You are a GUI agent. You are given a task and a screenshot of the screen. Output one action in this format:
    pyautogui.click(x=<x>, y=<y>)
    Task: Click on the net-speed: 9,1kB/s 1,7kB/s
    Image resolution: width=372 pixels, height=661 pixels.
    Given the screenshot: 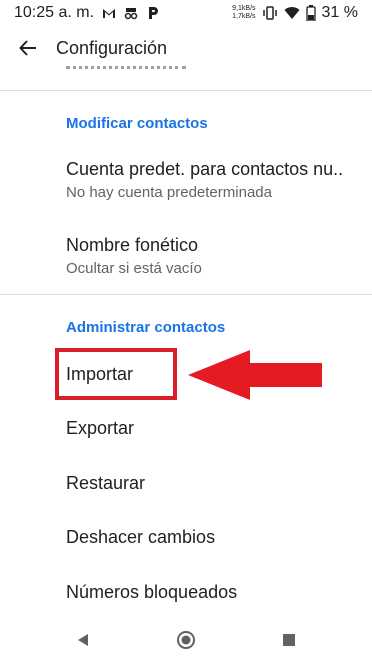 What is the action you would take?
    pyautogui.click(x=243, y=13)
    